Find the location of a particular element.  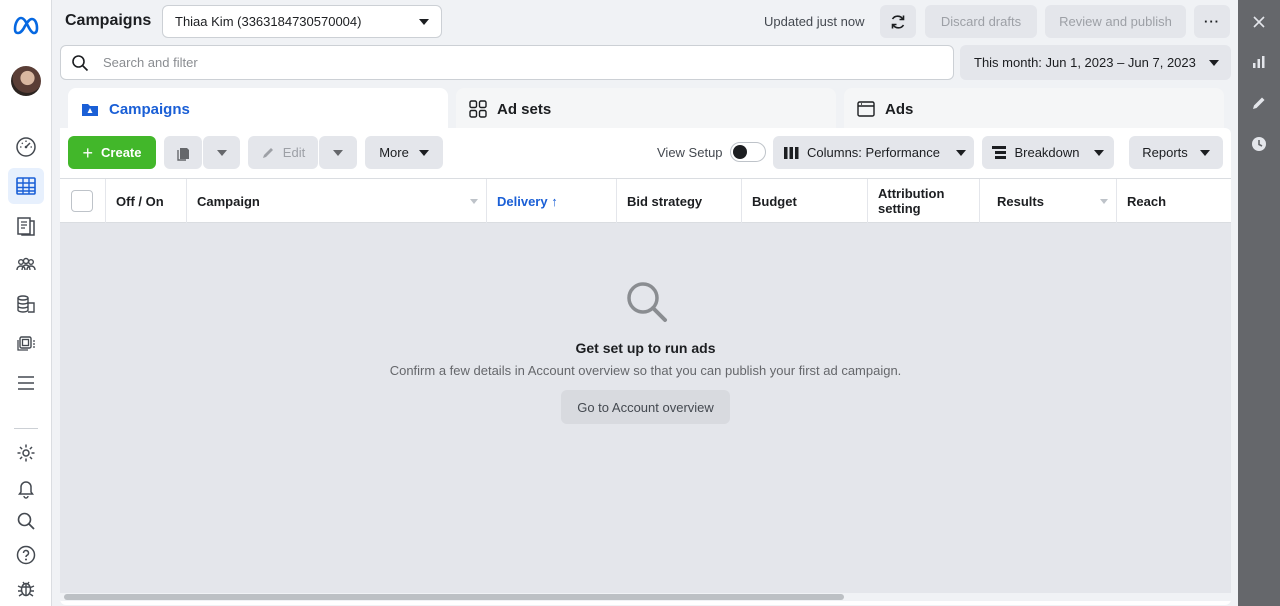

ads-window-icon is located at coordinates (866, 109).